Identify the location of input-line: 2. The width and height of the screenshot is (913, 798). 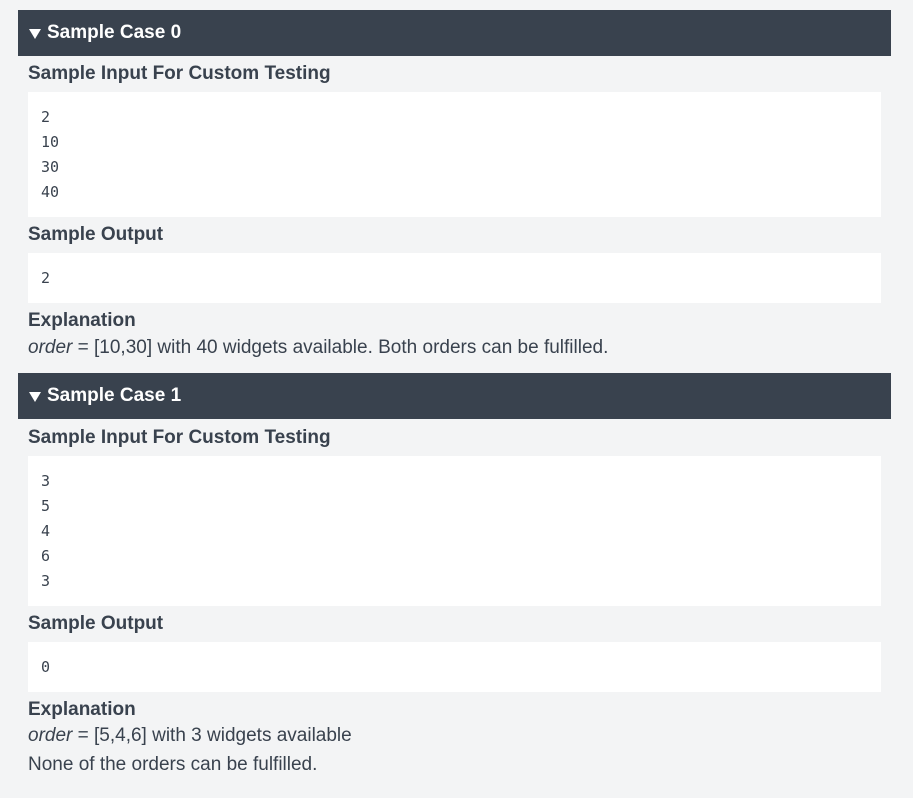
(46, 117).